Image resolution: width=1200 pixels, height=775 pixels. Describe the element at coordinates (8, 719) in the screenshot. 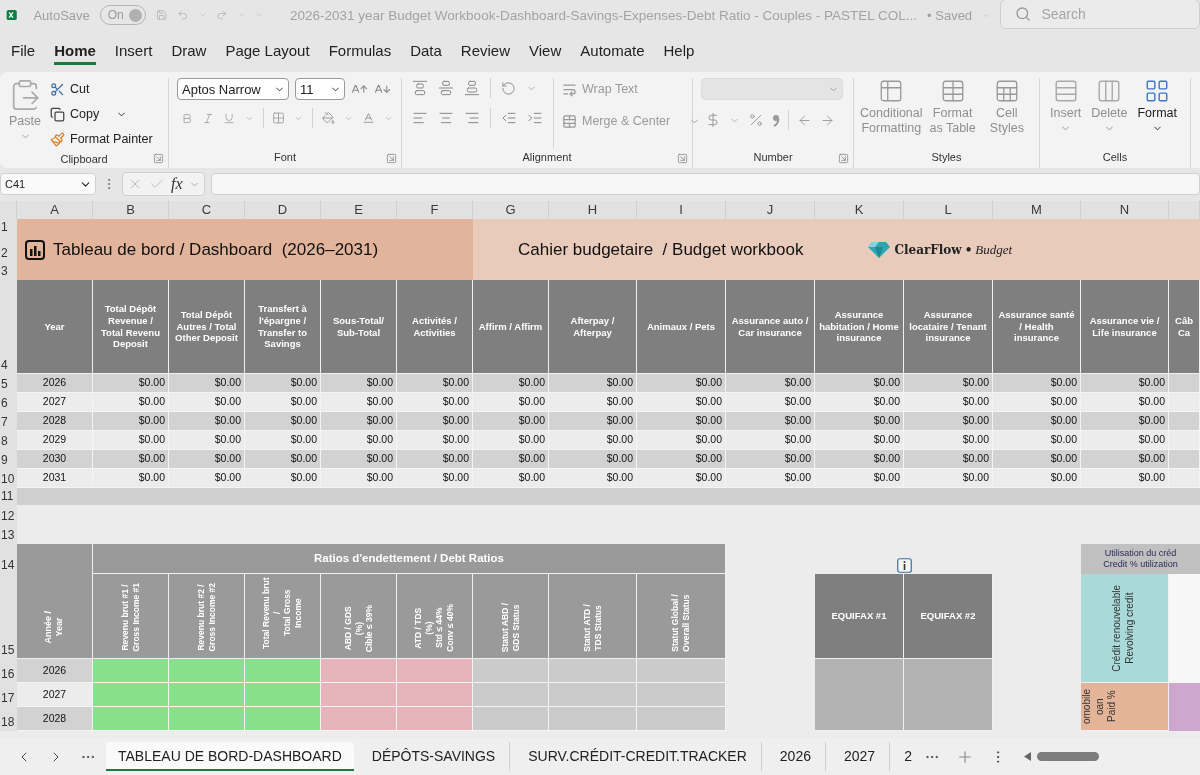

I see `row-header: 18` at that location.